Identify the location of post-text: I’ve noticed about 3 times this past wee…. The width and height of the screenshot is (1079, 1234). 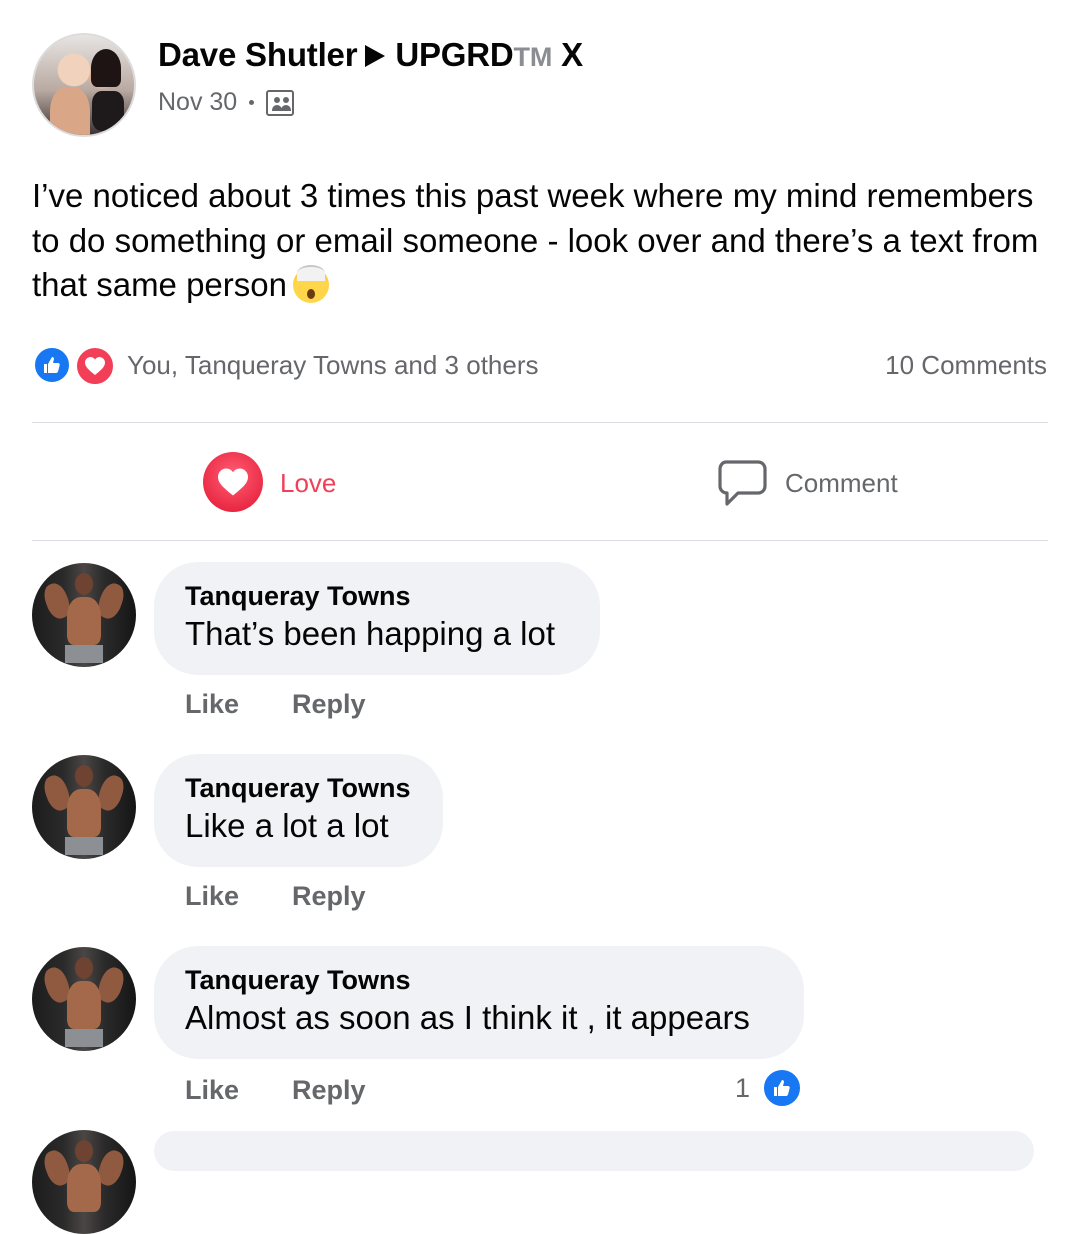
(535, 240).